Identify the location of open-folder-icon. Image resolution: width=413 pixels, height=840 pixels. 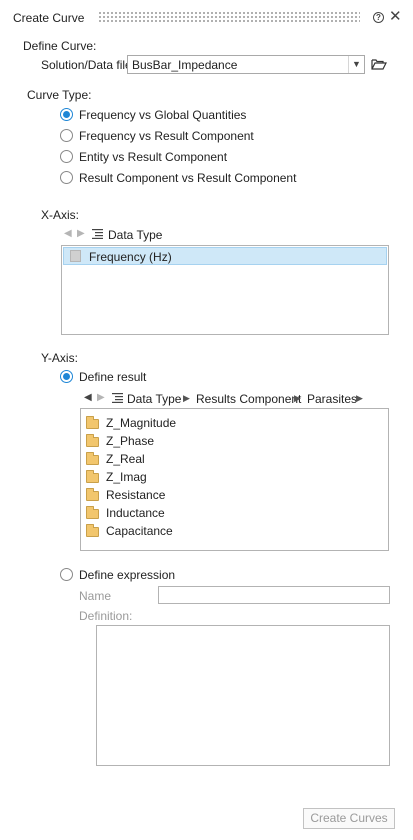
(379, 64).